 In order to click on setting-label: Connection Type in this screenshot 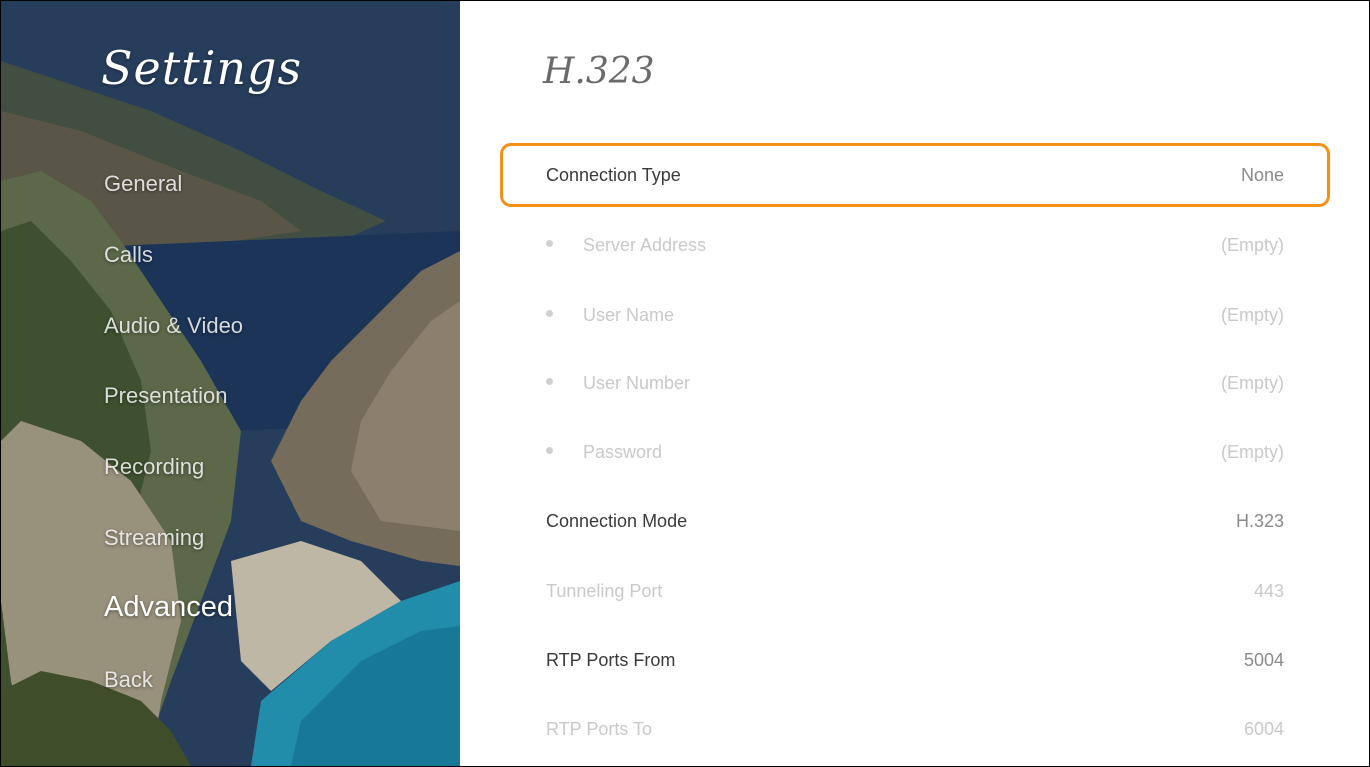, I will do `click(613, 174)`.